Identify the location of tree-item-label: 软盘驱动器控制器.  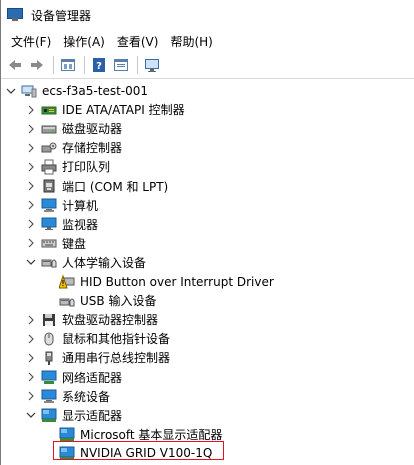
(110, 320).